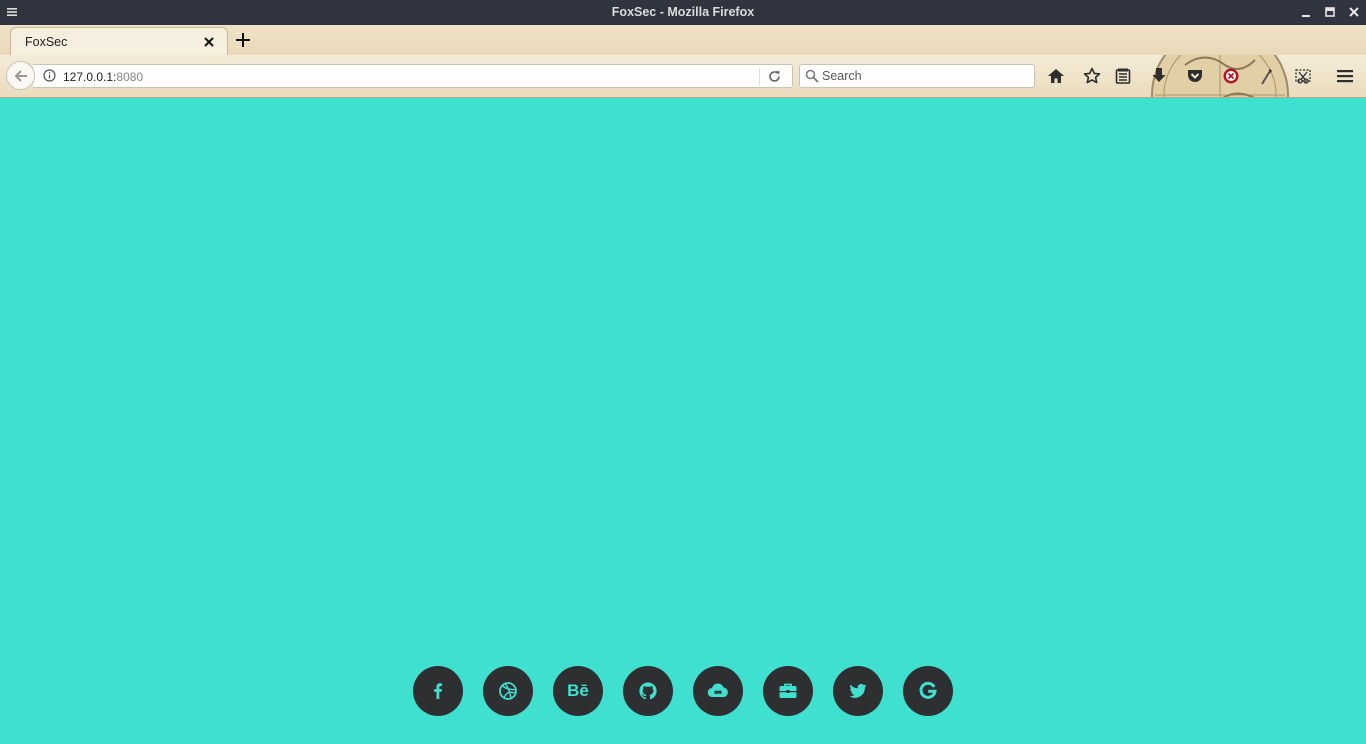 Image resolution: width=1366 pixels, height=744 pixels. I want to click on cloud-icon, so click(717, 690).